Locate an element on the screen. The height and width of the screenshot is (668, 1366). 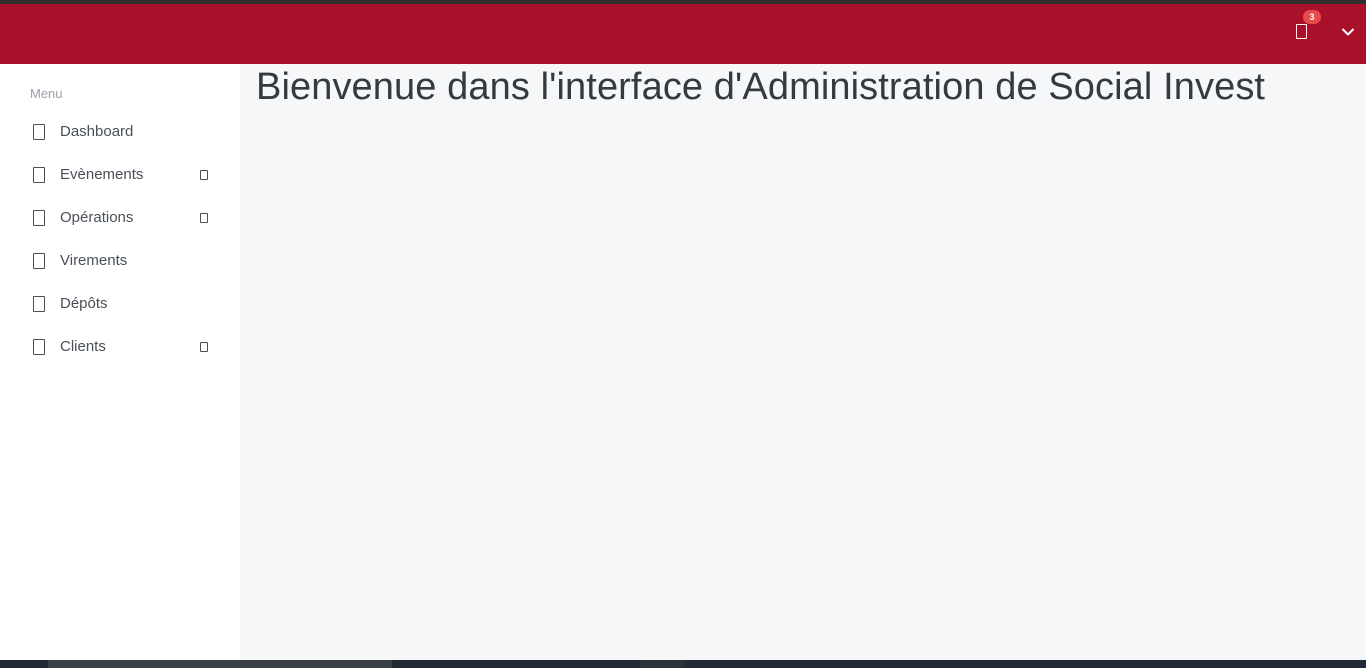
operations-icon is located at coordinates (39, 217).